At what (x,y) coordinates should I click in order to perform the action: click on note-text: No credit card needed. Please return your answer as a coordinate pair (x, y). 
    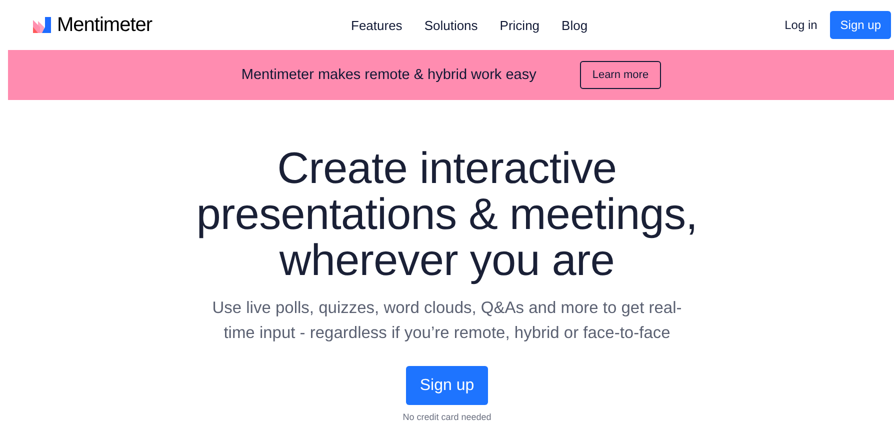
    Looking at the image, I should click on (447, 417).